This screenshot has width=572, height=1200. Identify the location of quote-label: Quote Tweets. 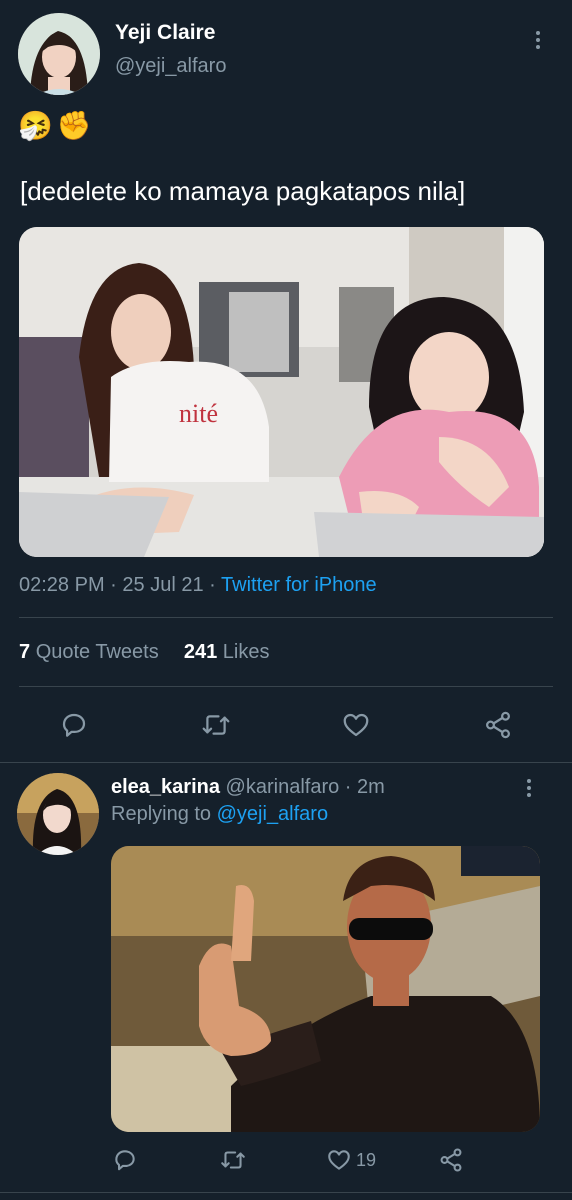
(97, 652).